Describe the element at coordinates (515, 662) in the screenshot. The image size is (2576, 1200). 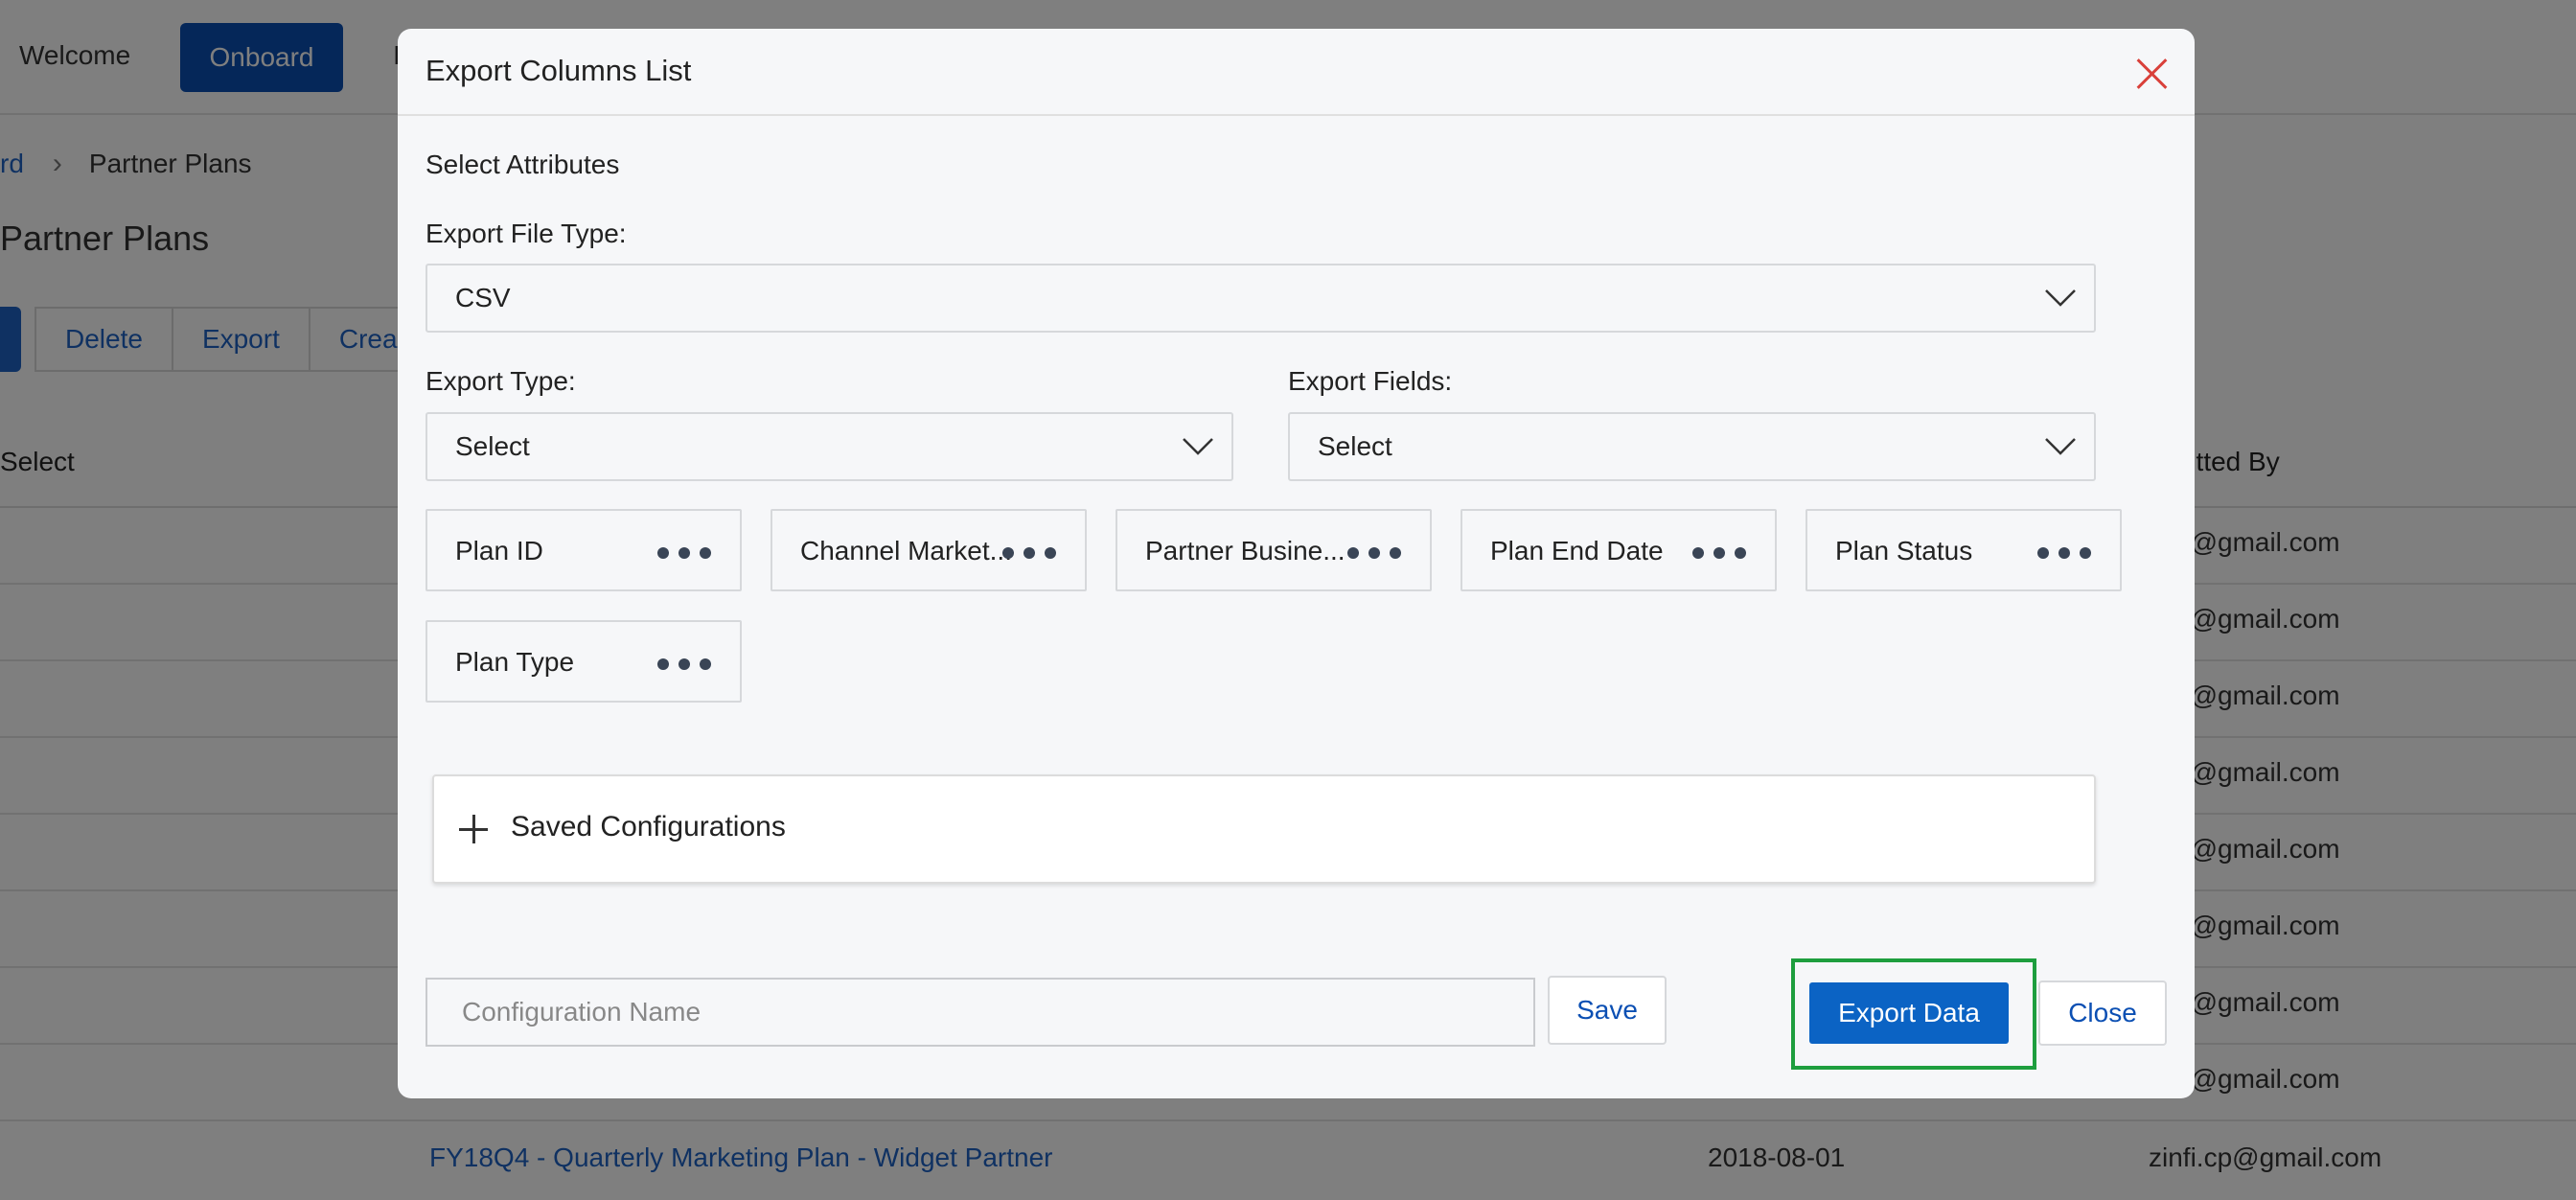
I see `column-chip-label: Plan Type` at that location.